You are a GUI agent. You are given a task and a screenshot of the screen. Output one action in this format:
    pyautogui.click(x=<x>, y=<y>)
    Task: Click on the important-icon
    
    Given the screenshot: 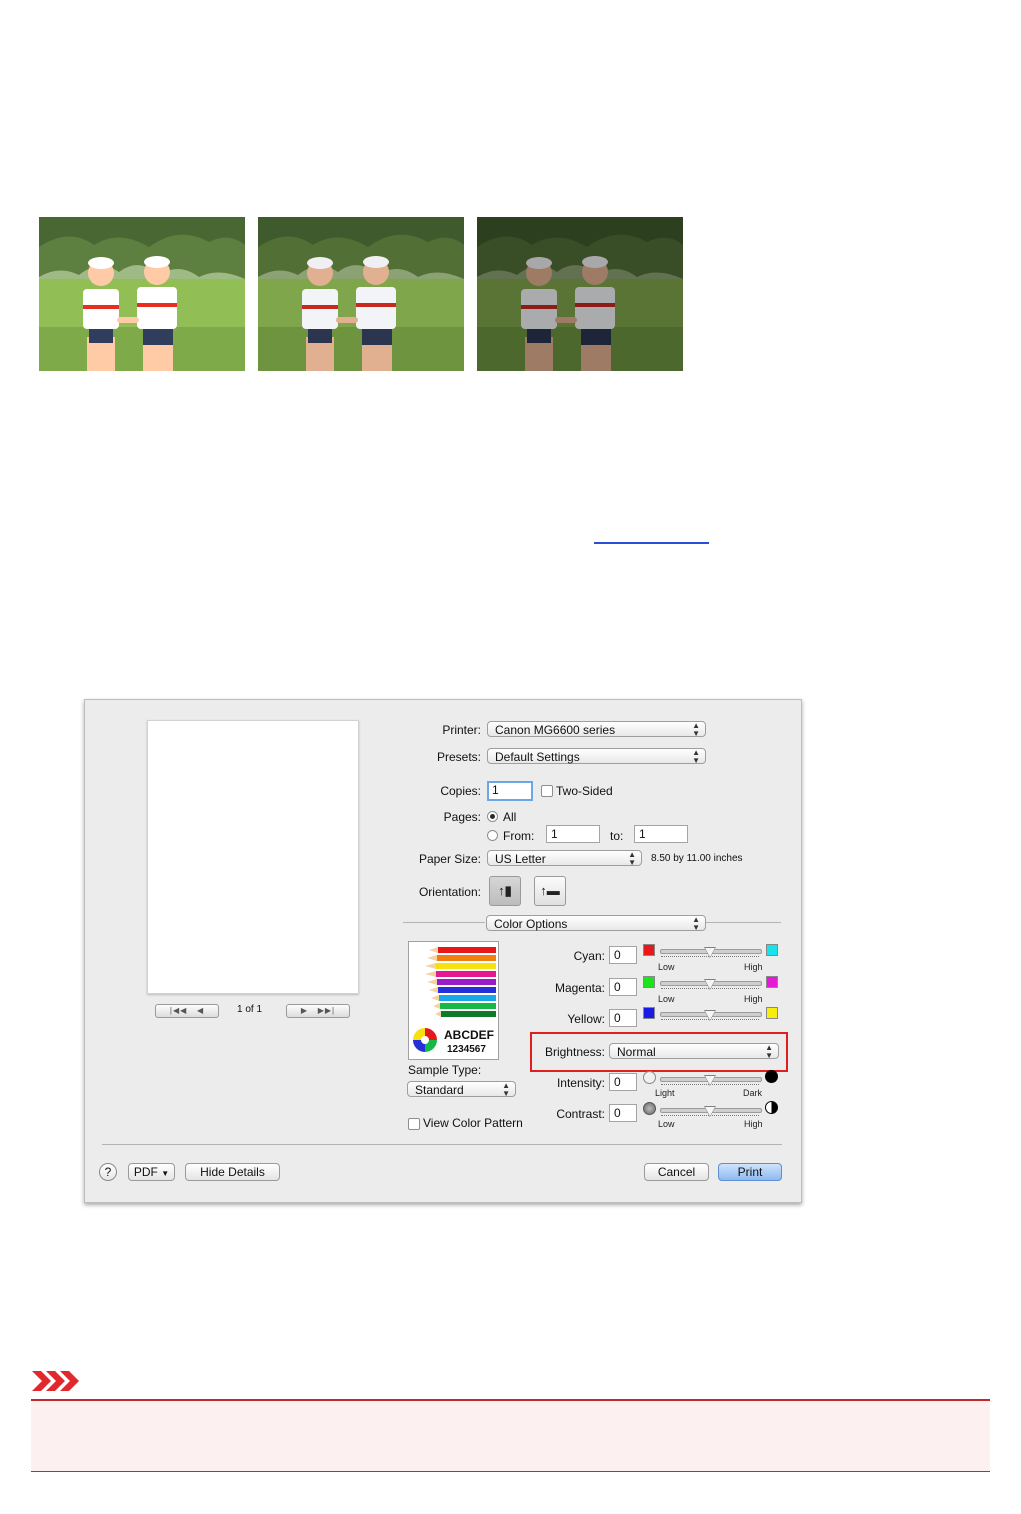 What is the action you would take?
    pyautogui.click(x=55, y=1381)
    